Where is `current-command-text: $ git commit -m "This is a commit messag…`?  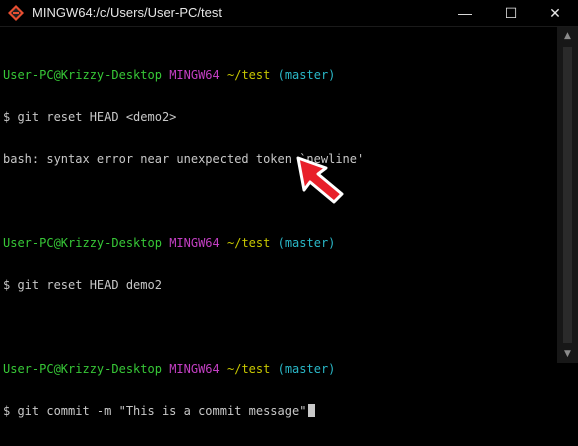
current-command-text: $ git commit -m "This is a commit messag… is located at coordinates (155, 411).